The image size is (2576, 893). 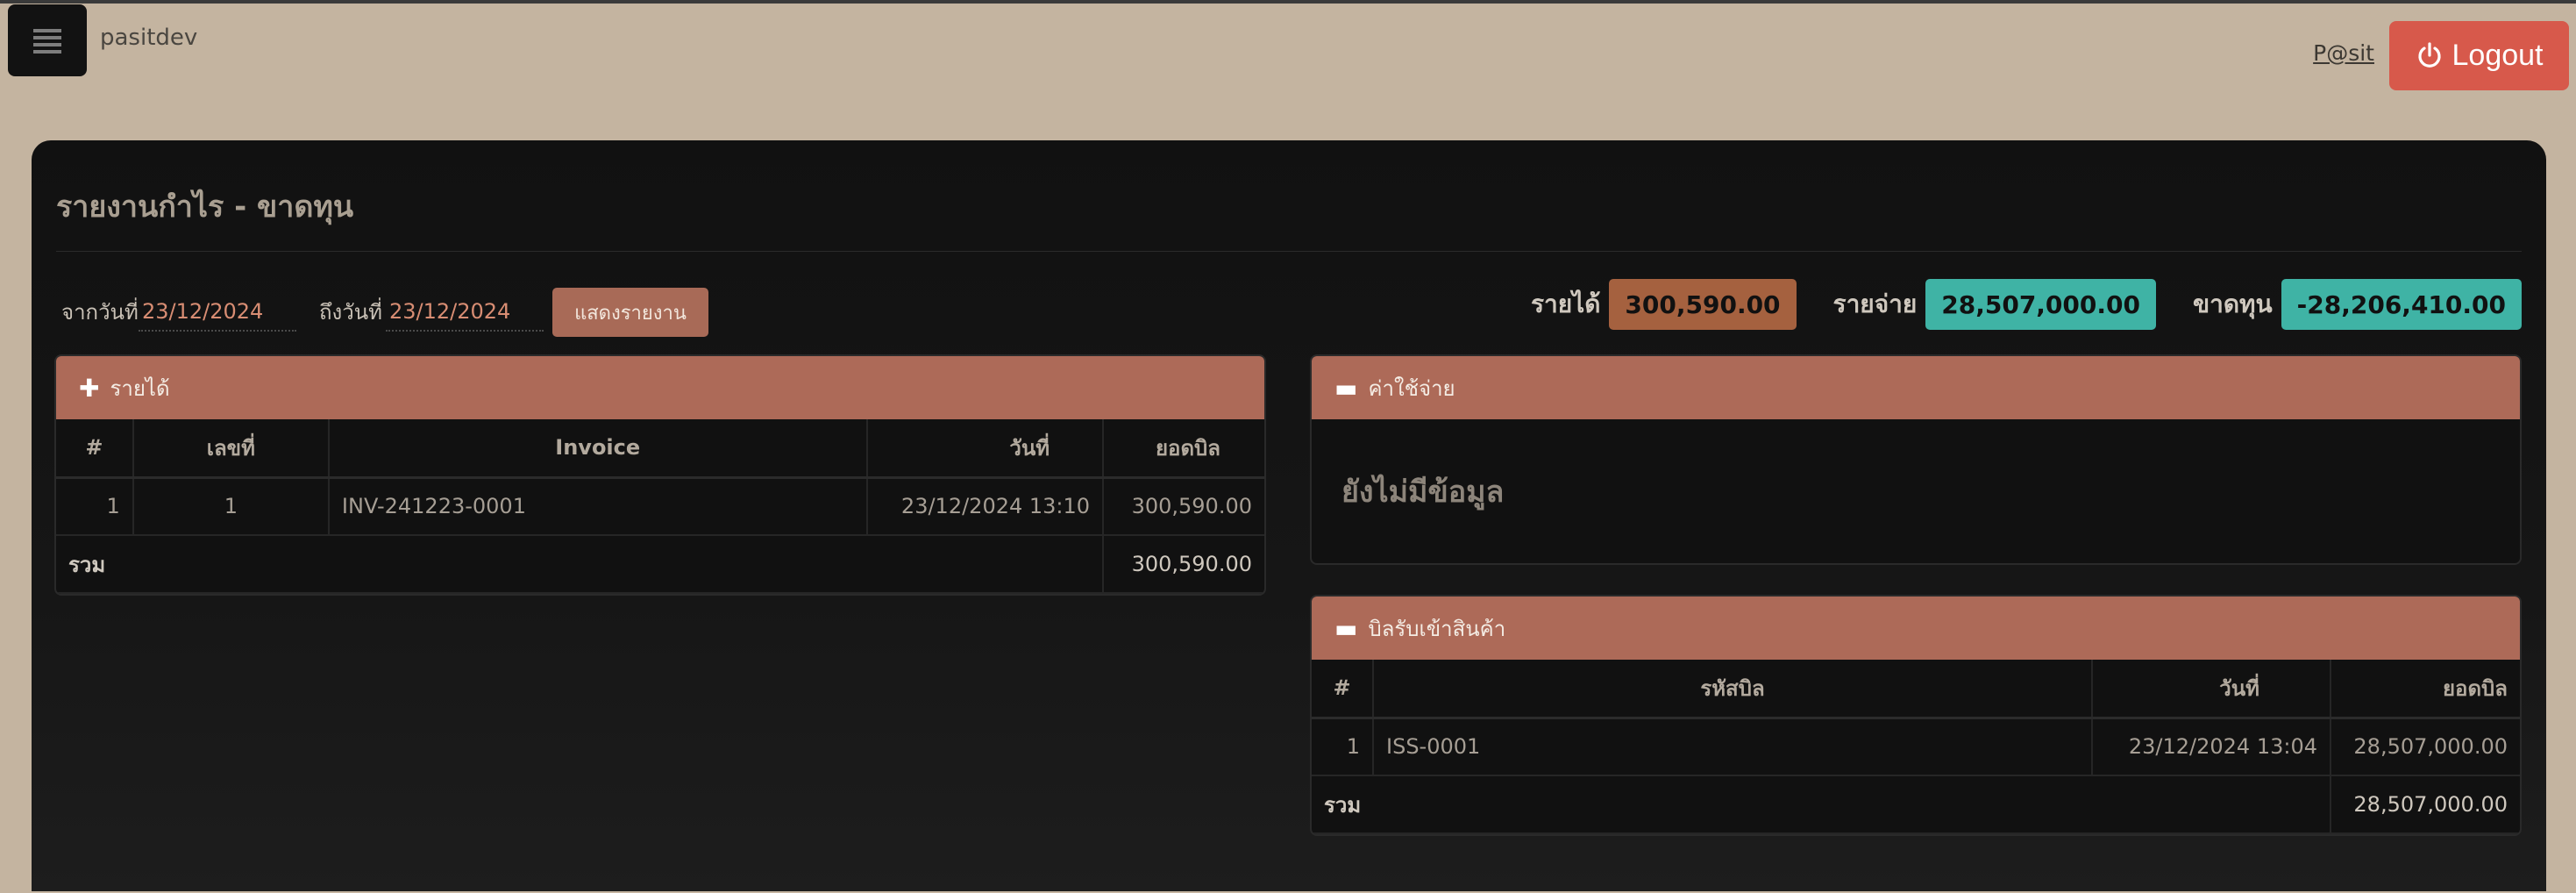 I want to click on empty-message: ยังไม่มีข้อมูล, so click(x=1423, y=492).